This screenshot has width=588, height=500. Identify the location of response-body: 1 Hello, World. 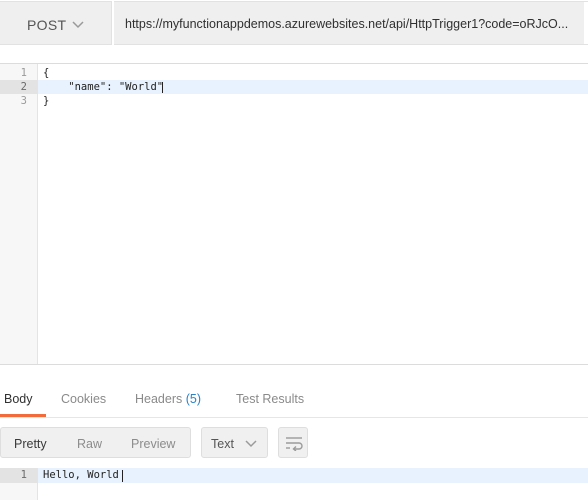
(294, 484).